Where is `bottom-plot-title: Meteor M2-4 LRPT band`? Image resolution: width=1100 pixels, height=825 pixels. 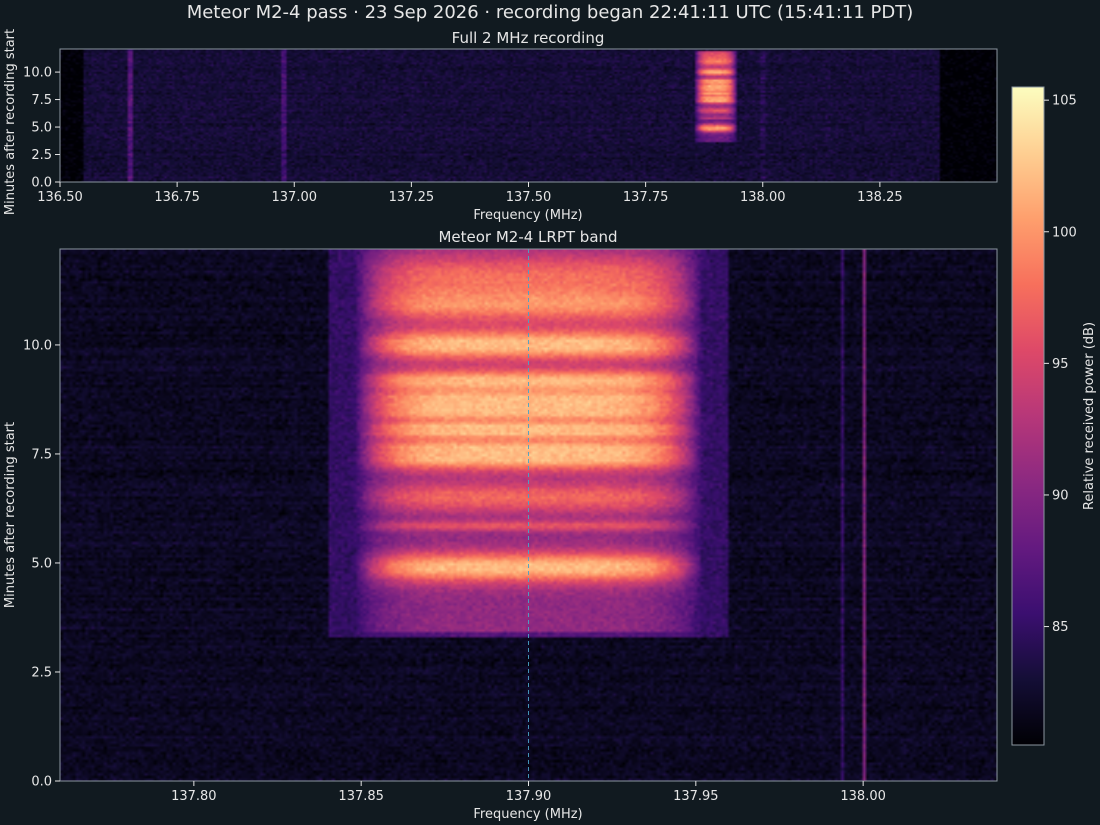
bottom-plot-title: Meteor M2-4 LRPT band is located at coordinates (527, 237).